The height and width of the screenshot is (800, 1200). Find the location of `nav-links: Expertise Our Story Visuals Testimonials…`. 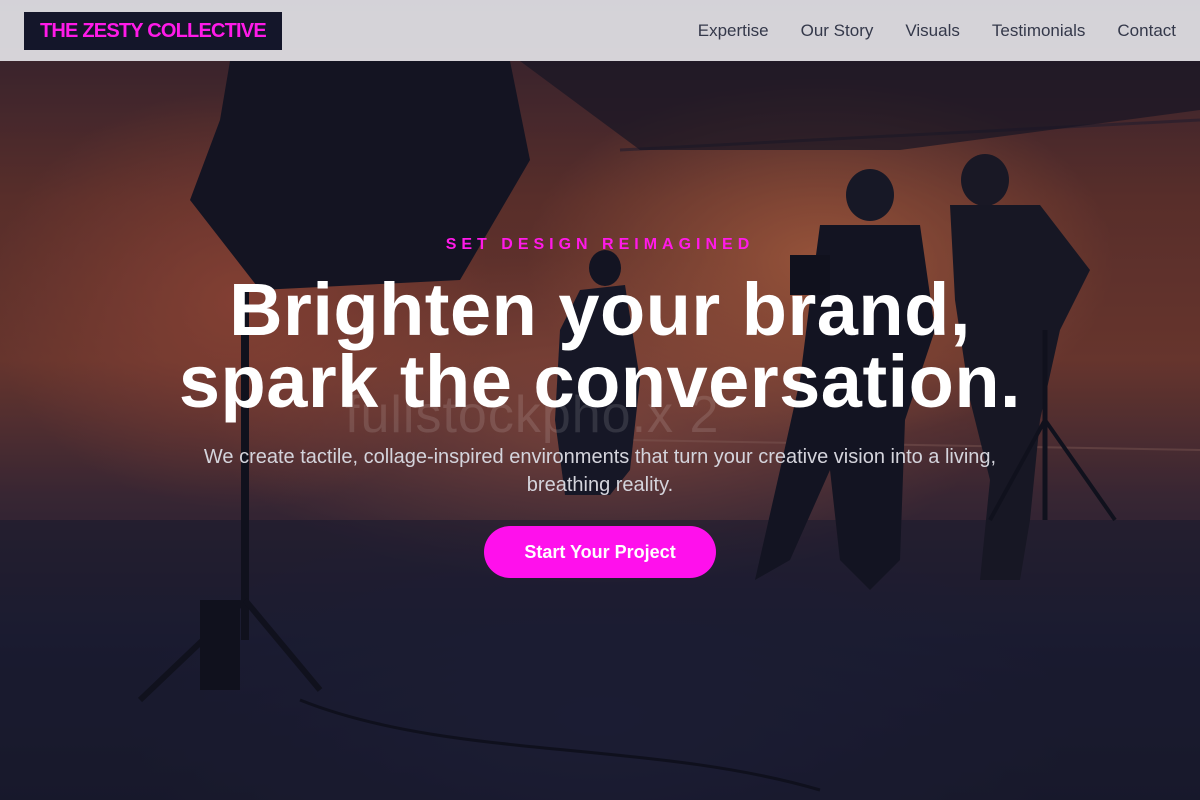

nav-links: Expertise Our Story Visuals Testimonials… is located at coordinates (937, 31).